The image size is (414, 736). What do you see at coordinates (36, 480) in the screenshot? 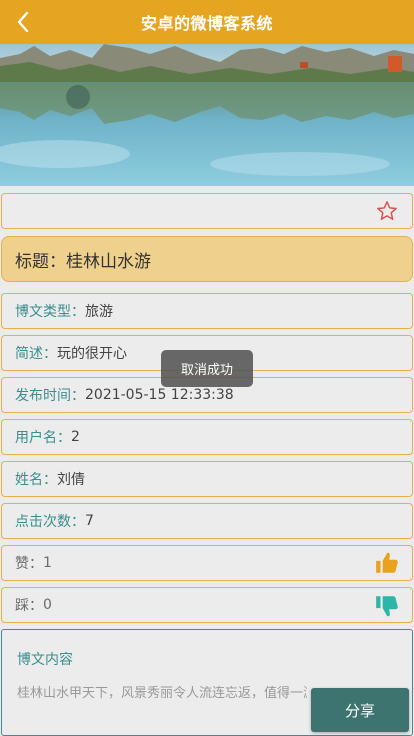
I see `field-key: 姓名：` at bounding box center [36, 480].